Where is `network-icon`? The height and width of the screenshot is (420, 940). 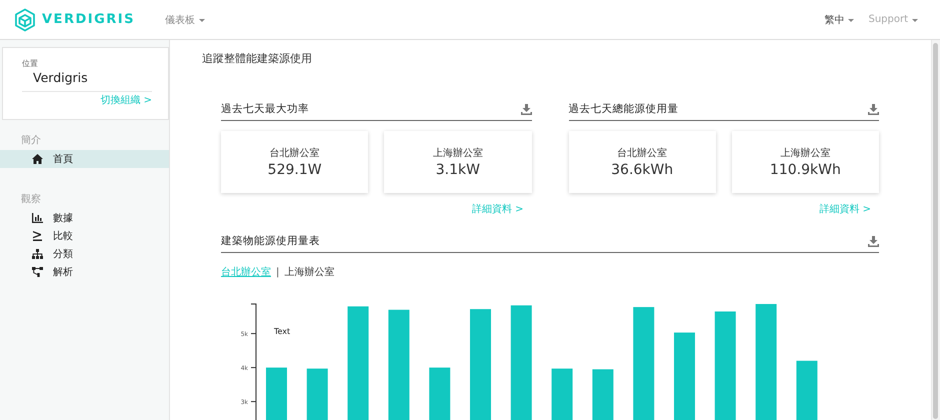
network-icon is located at coordinates (37, 272).